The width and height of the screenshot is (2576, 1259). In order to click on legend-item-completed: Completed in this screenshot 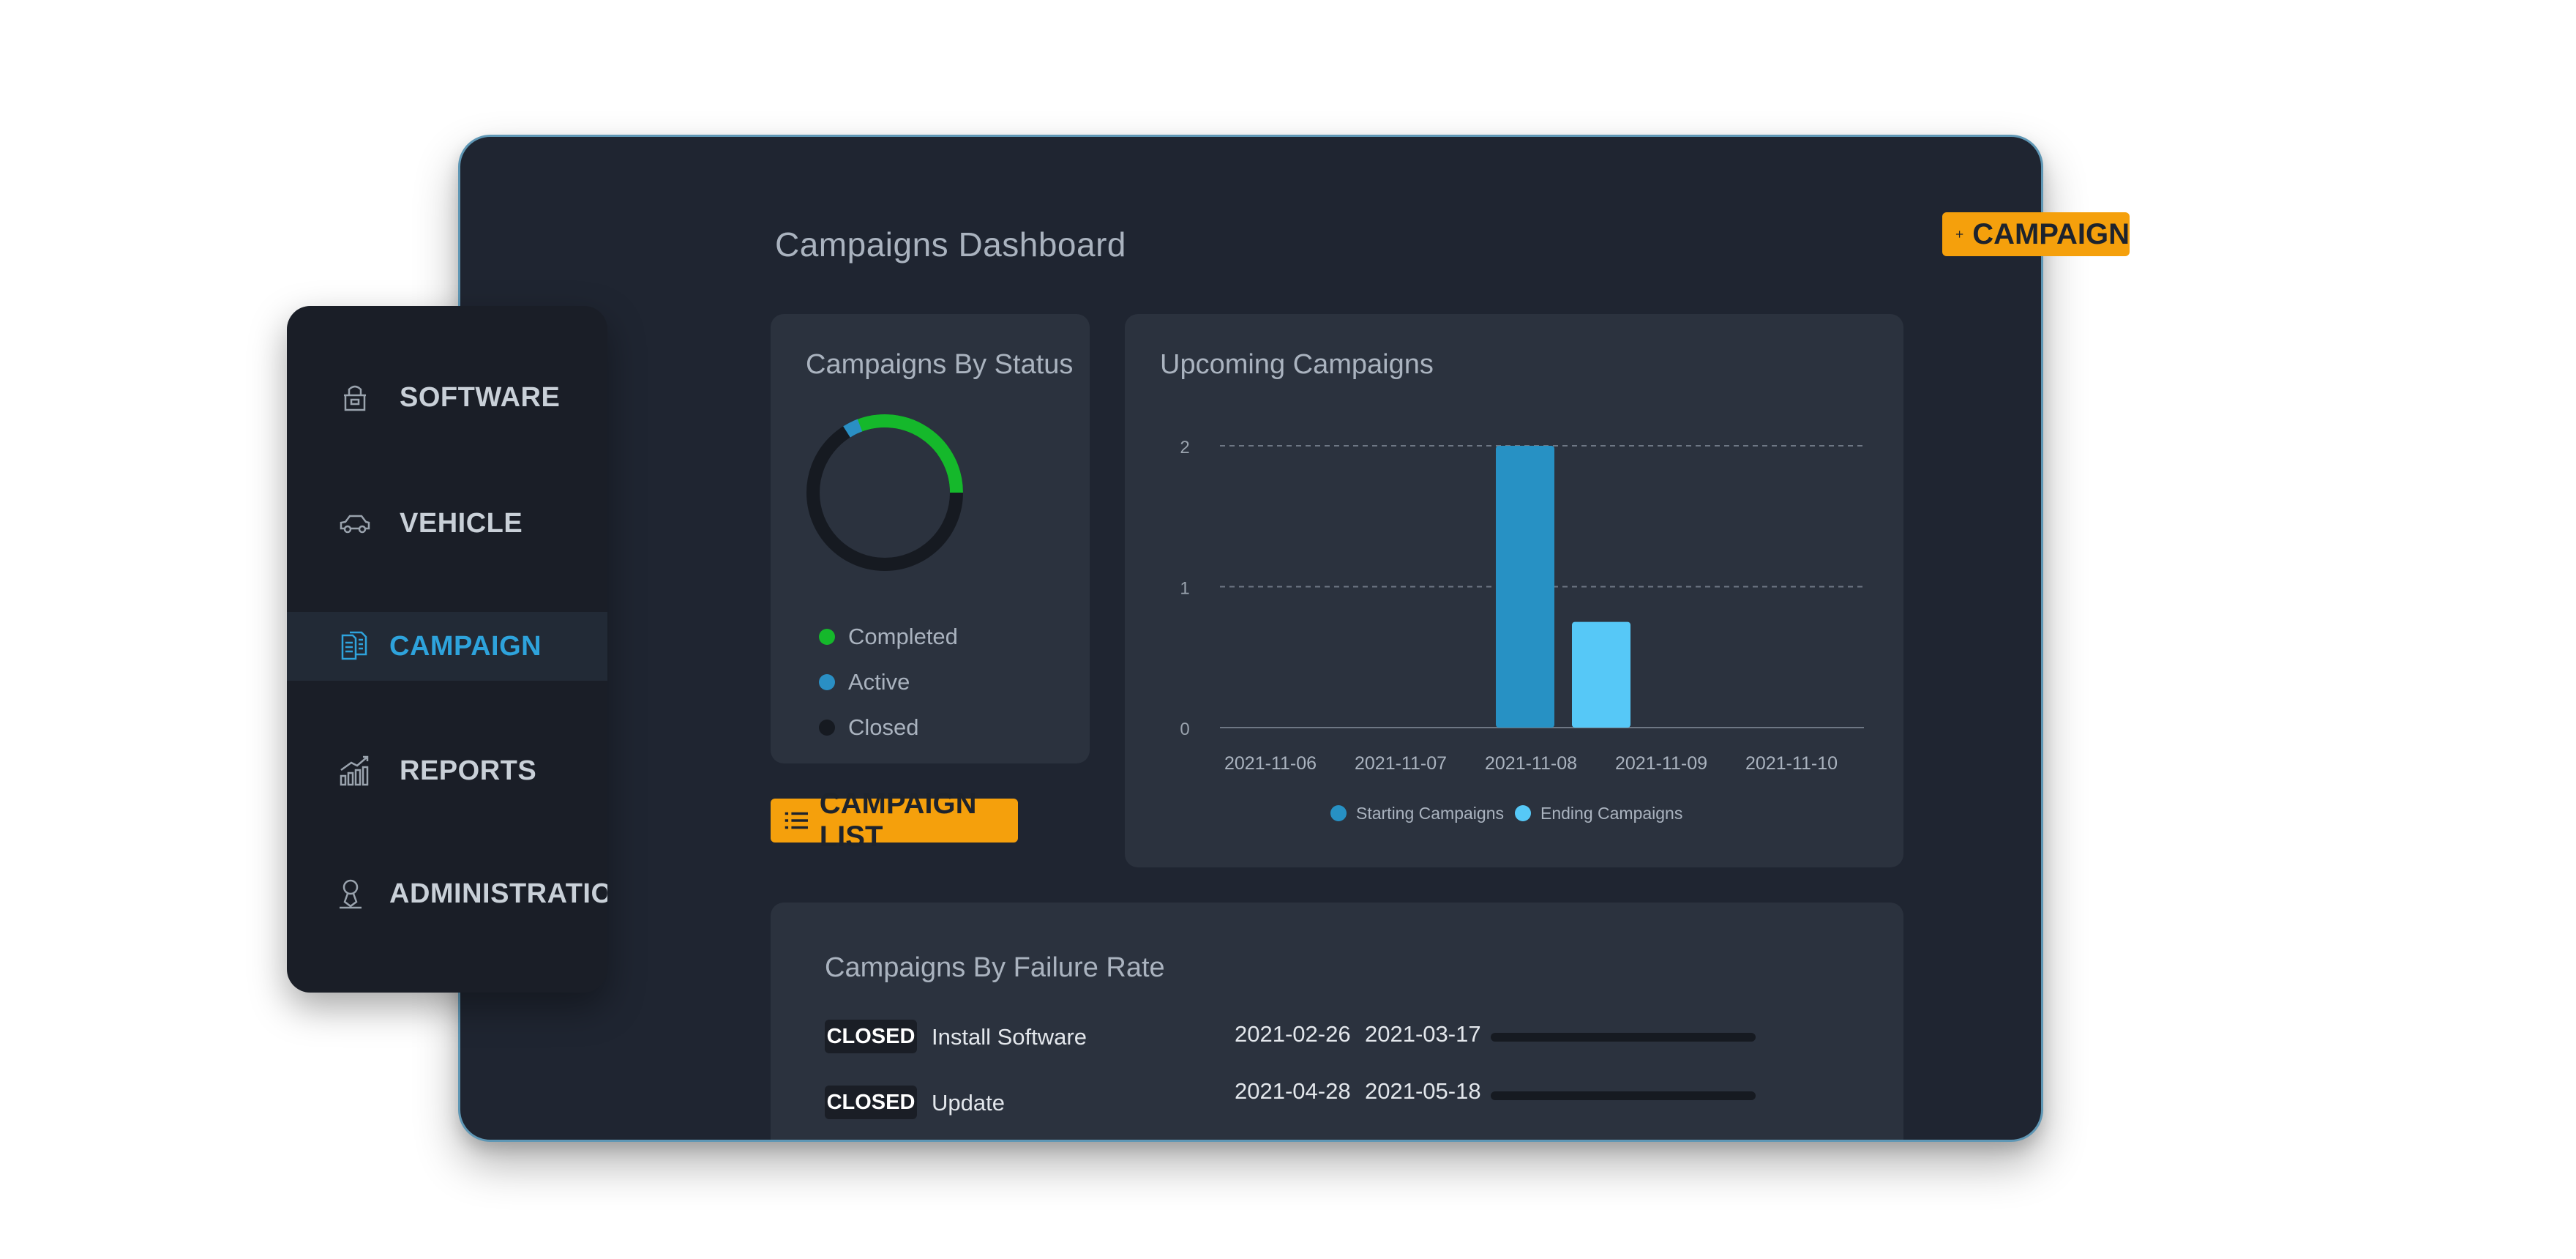, I will do `click(888, 637)`.